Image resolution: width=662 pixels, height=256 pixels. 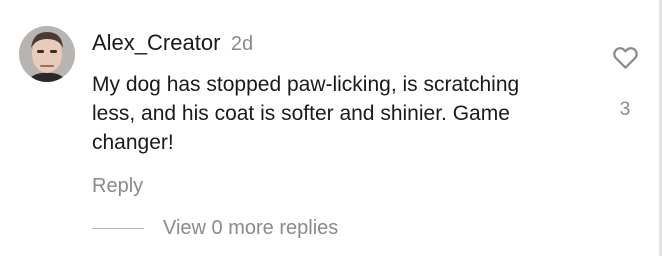 I want to click on heart-outline-icon, so click(x=625, y=58).